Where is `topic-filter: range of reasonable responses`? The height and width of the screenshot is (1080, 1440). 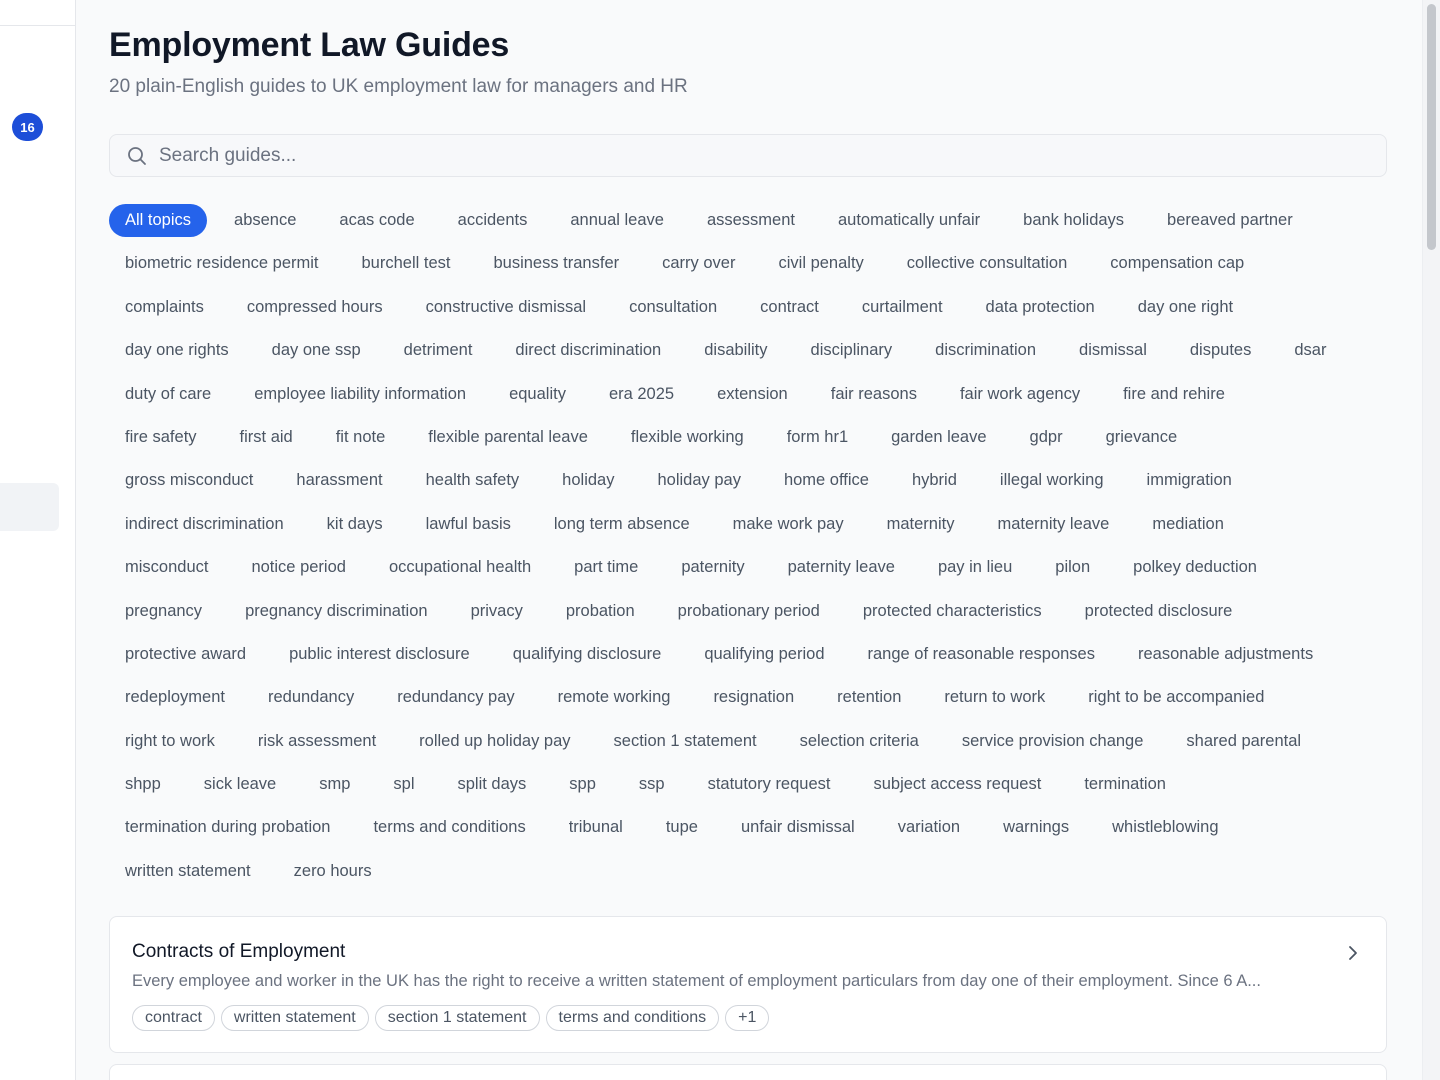 topic-filter: range of reasonable responses is located at coordinates (982, 654).